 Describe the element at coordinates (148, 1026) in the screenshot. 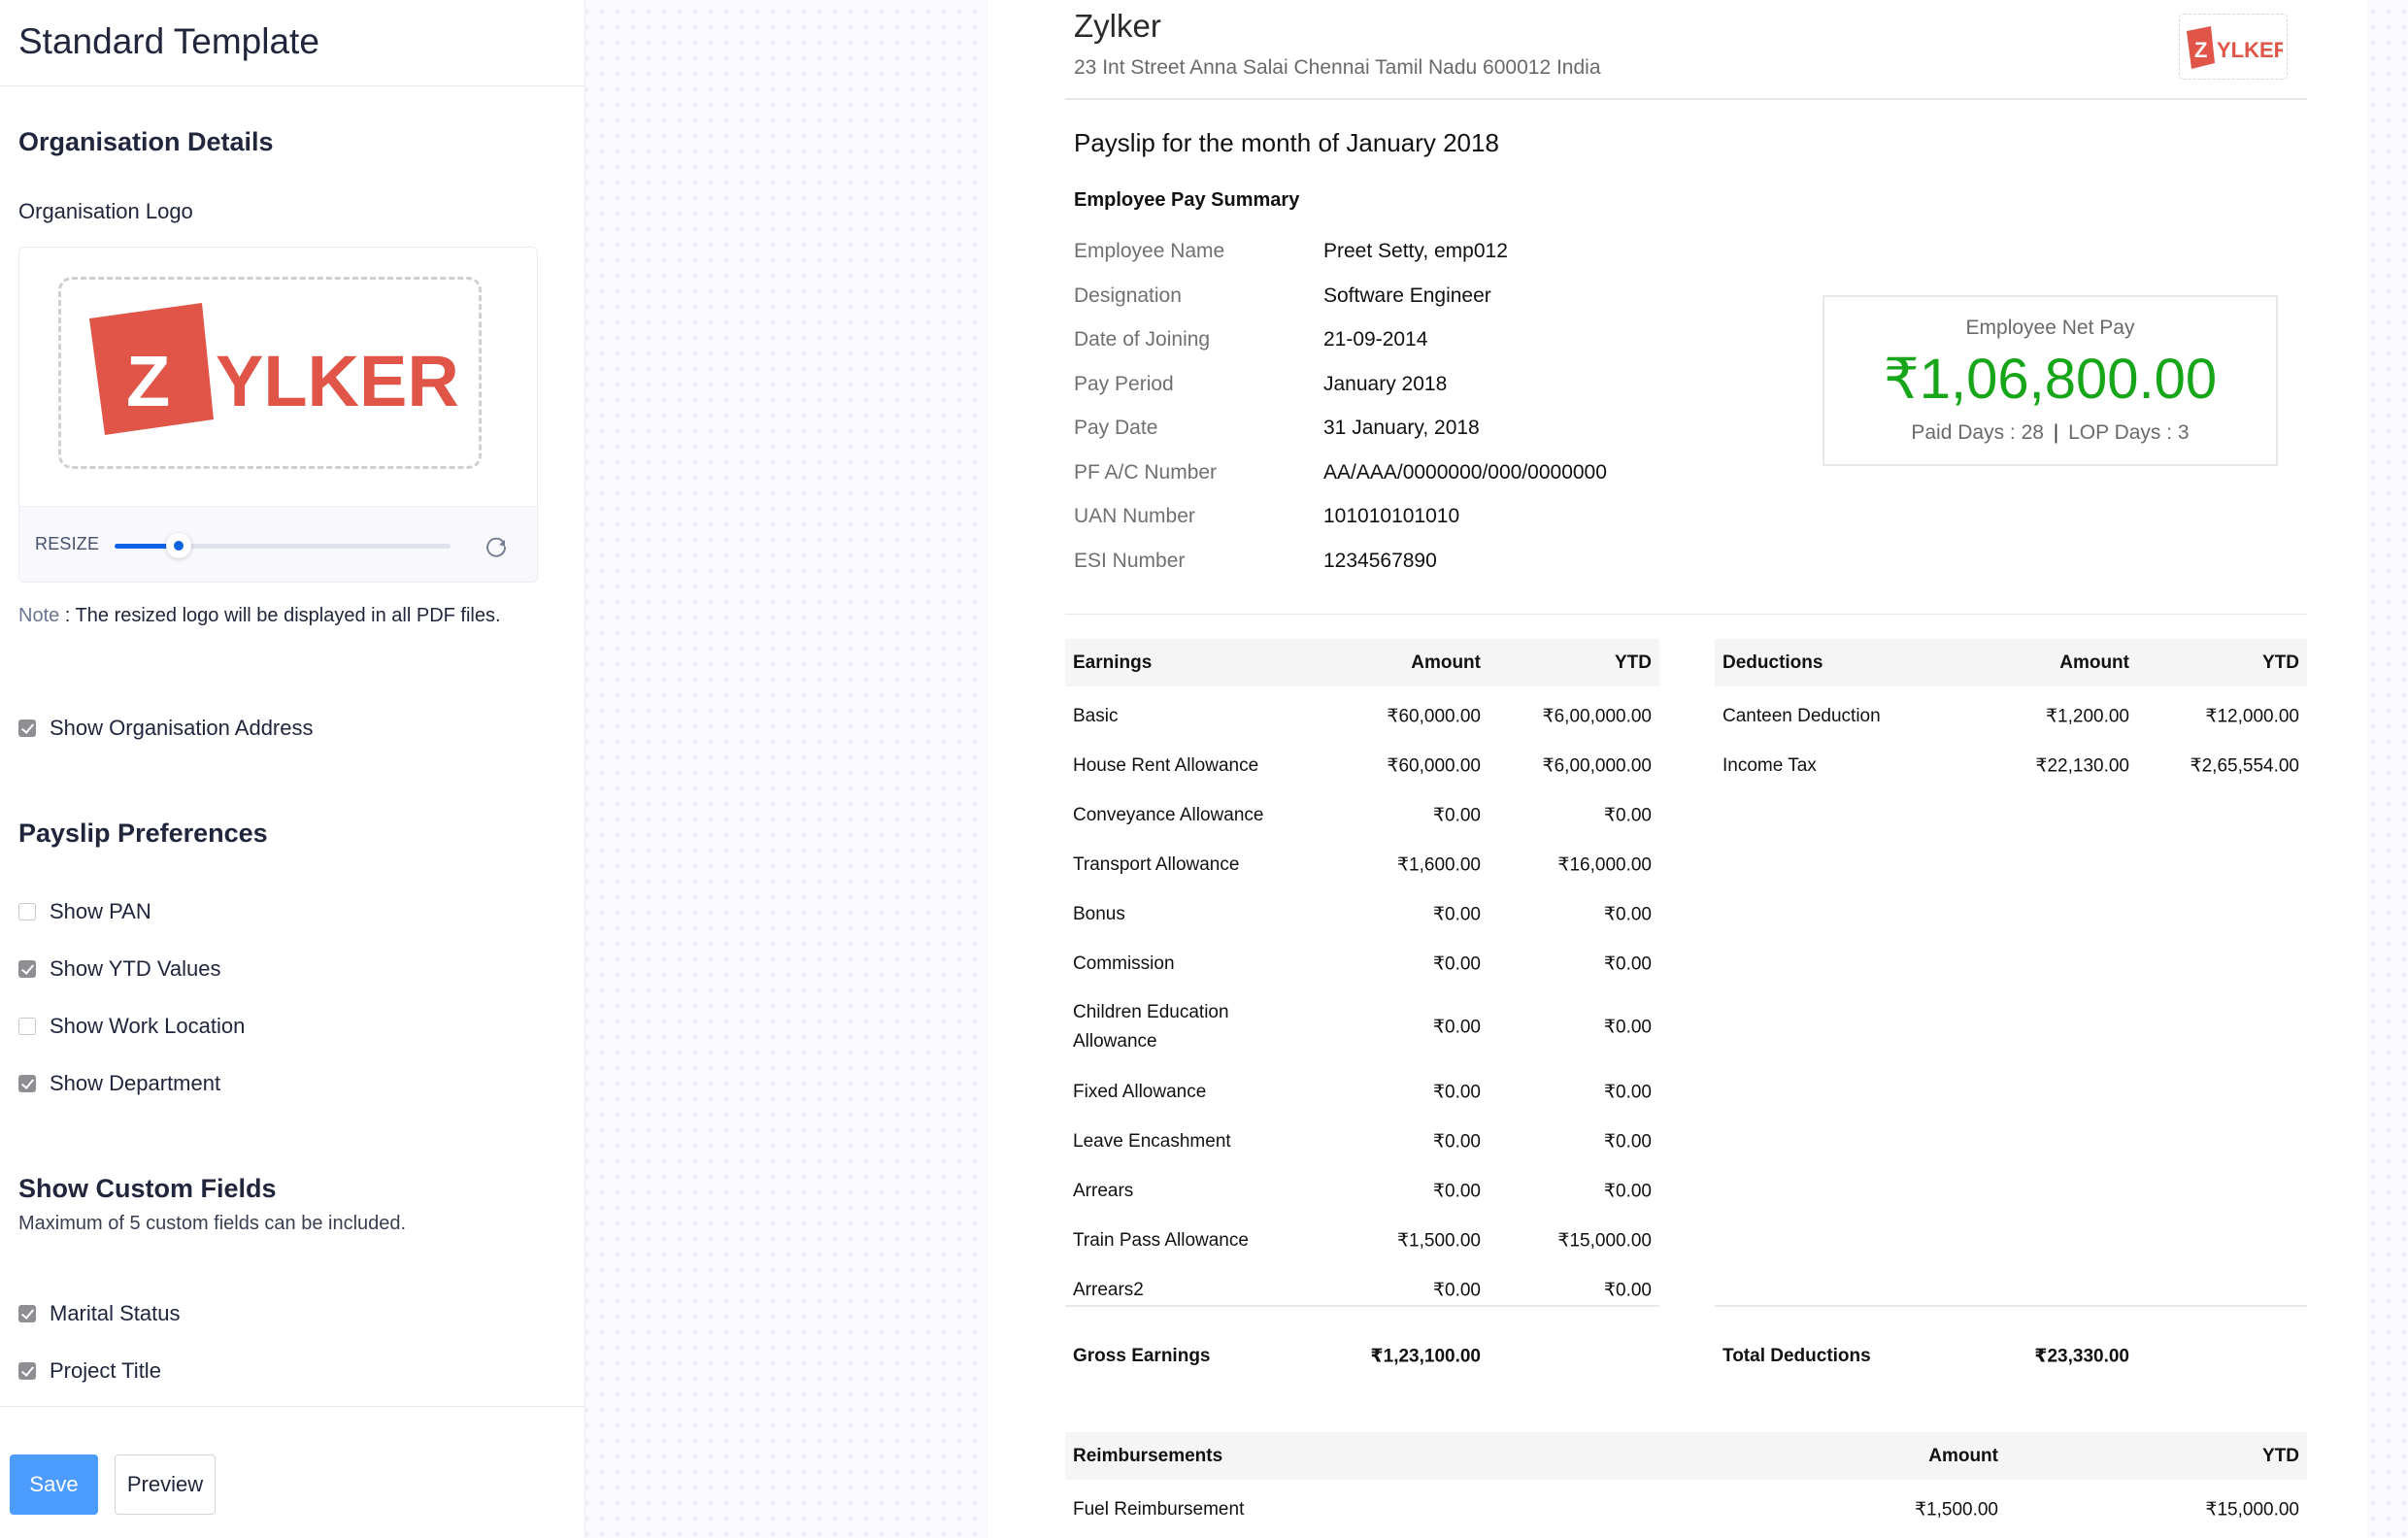

I see `checkbox-label: Show Work Location` at that location.